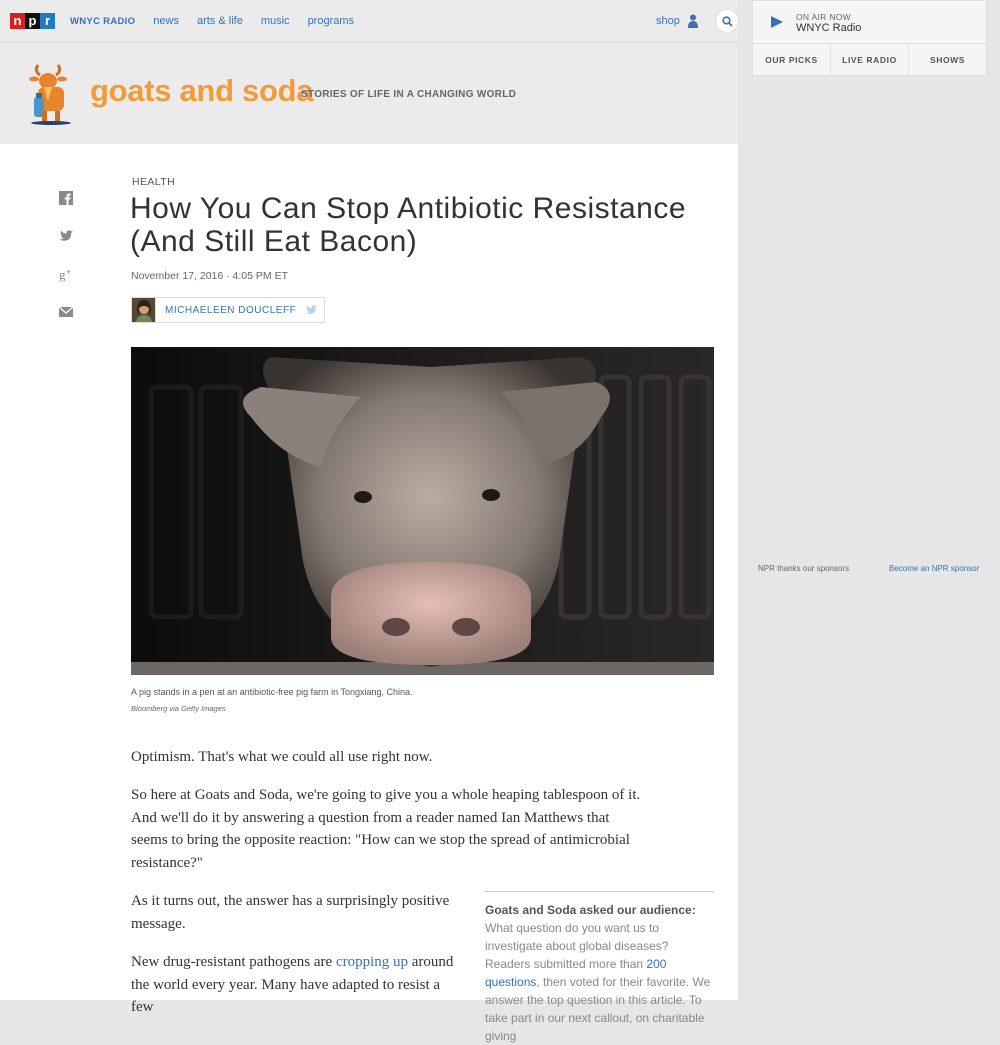  Describe the element at coordinates (372, 962) in the screenshot. I see `cropping-up-link: cropping up` at that location.